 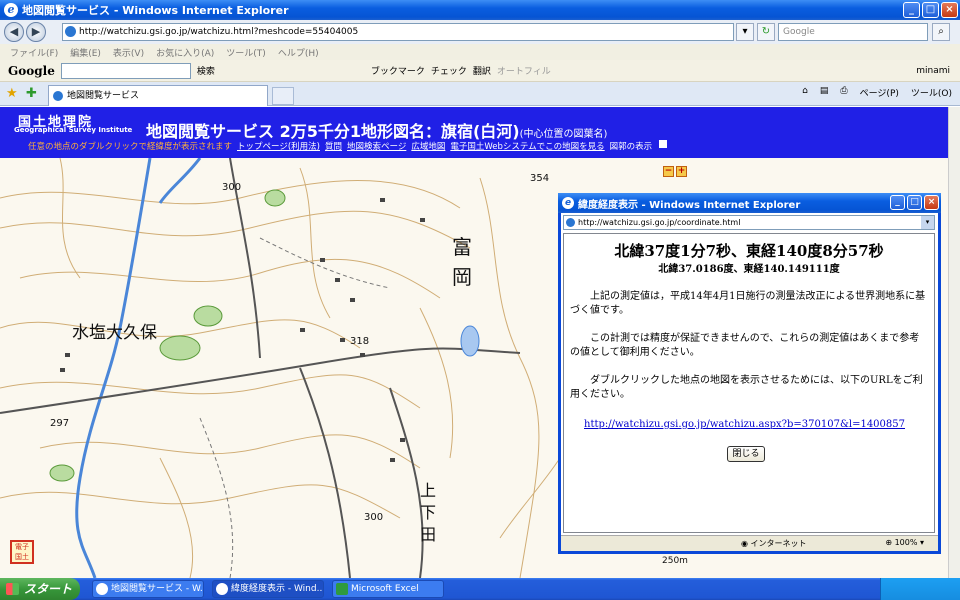 What do you see at coordinates (388, 589) in the screenshot?
I see `taskbar-item-excel: Microsoft Excel` at bounding box center [388, 589].